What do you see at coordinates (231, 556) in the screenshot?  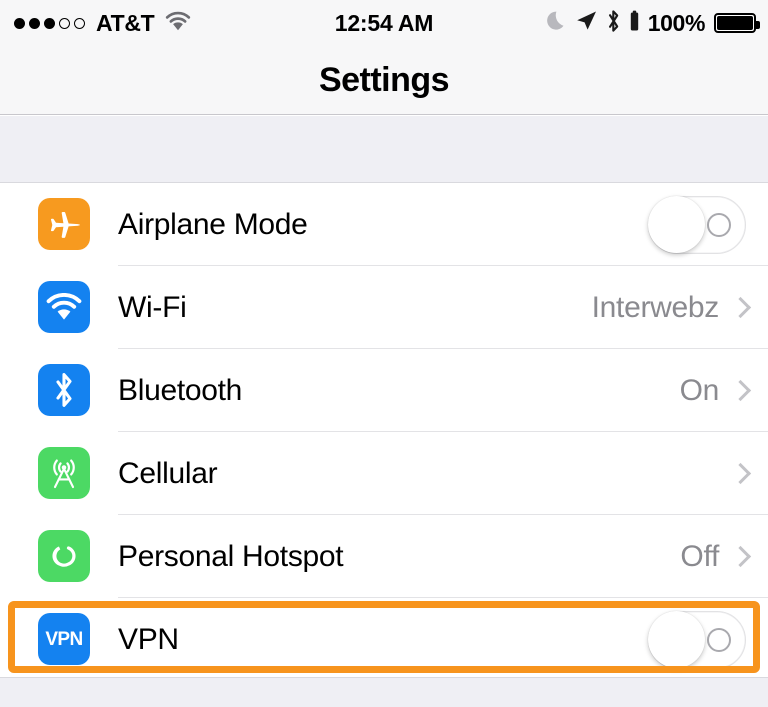 I see `settings-row-label: Personal Hotspot` at bounding box center [231, 556].